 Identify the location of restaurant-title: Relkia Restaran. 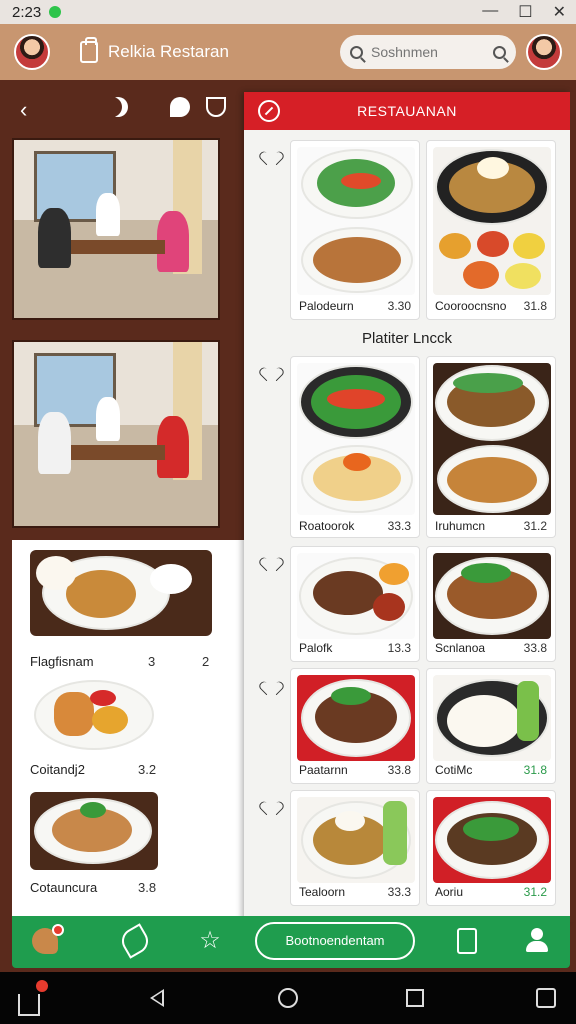
(168, 51).